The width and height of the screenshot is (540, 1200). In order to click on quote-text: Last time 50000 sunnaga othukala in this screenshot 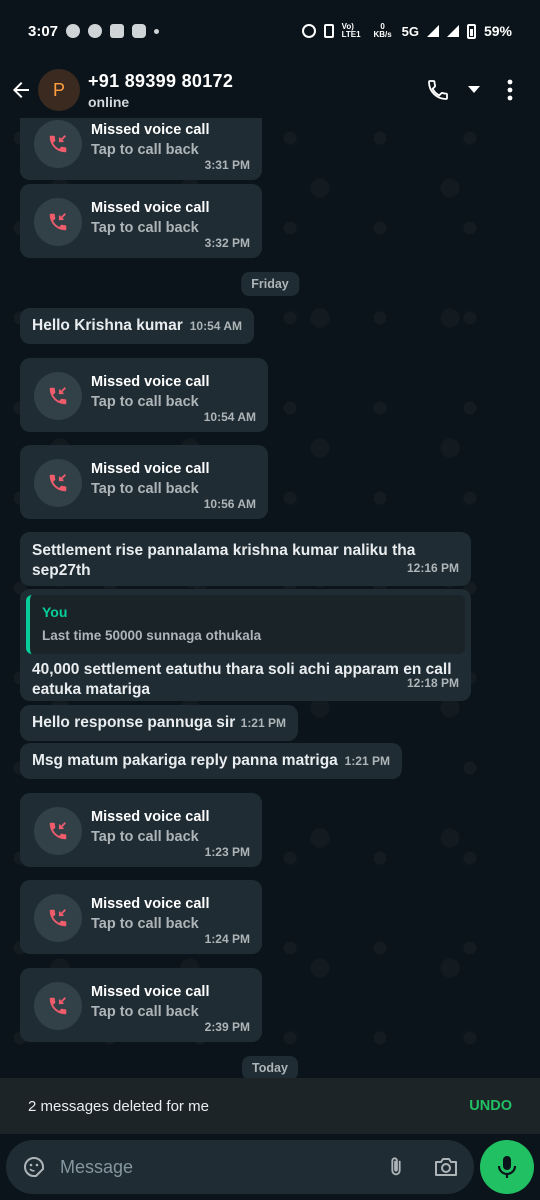, I will do `click(152, 635)`.